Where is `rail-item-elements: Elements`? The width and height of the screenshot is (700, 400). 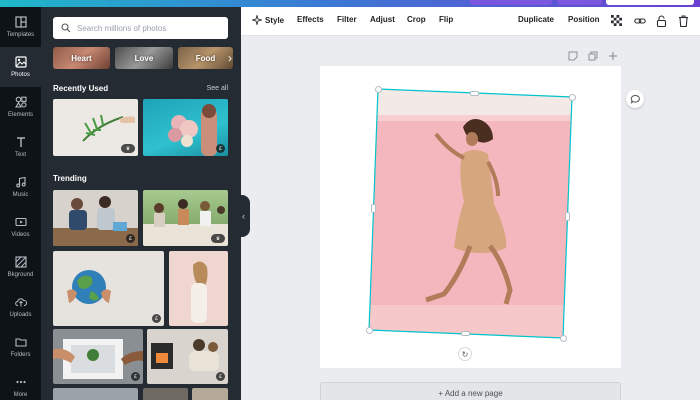
rail-item-elements: Elements is located at coordinates (20, 107).